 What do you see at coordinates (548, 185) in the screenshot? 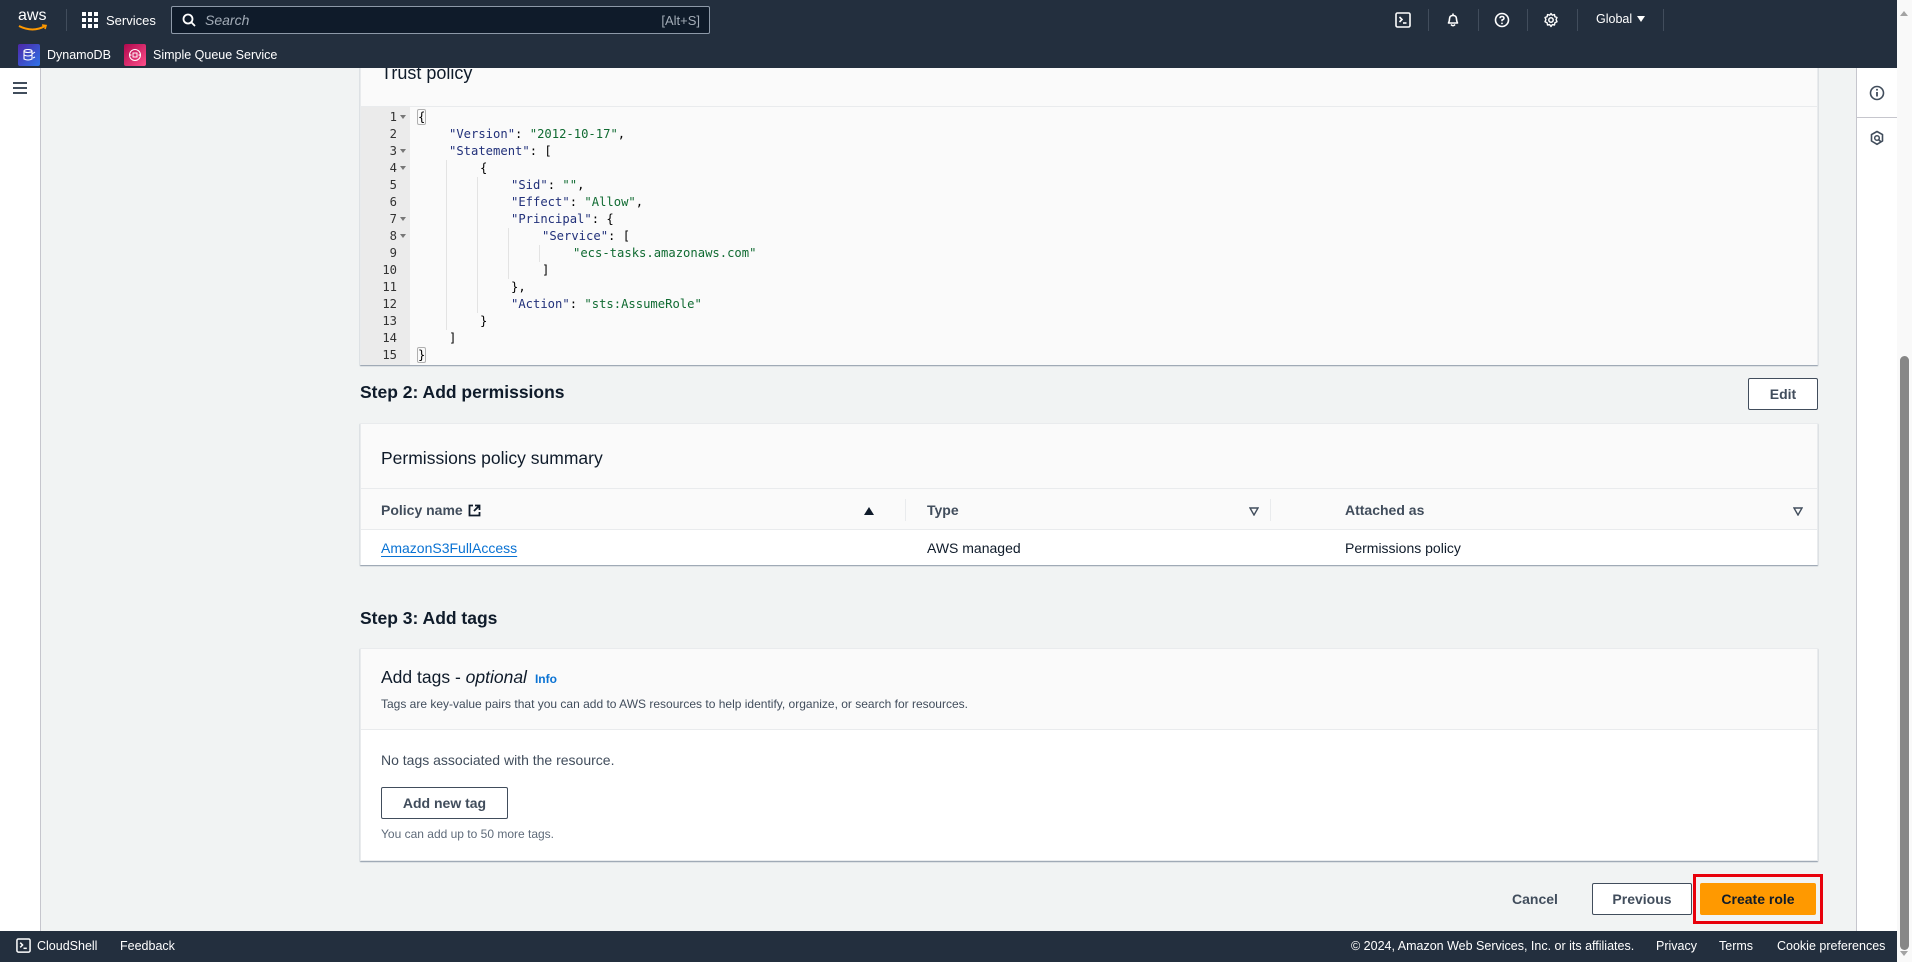
I see `code-text: "Sid": "",` at bounding box center [548, 185].